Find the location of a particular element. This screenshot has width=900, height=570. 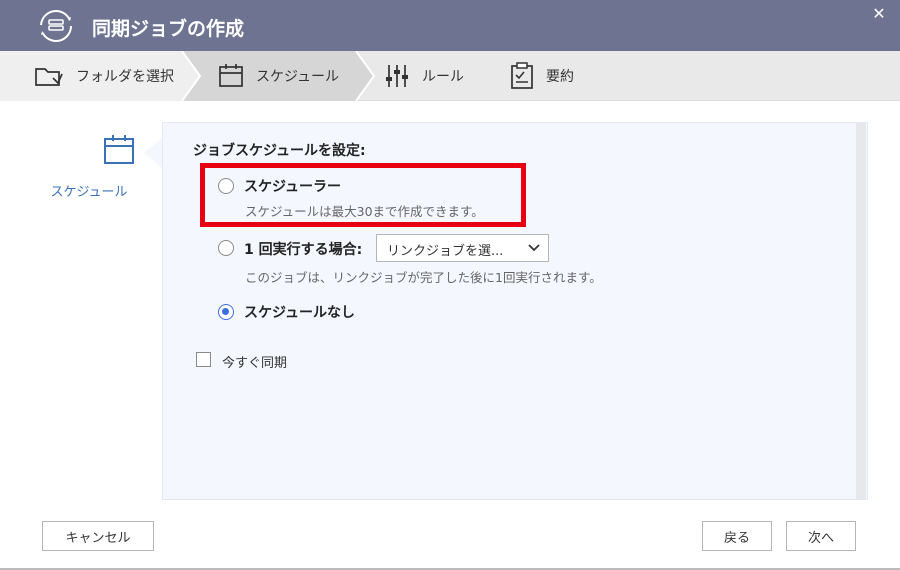

close-button: ✕ is located at coordinates (879, 14).